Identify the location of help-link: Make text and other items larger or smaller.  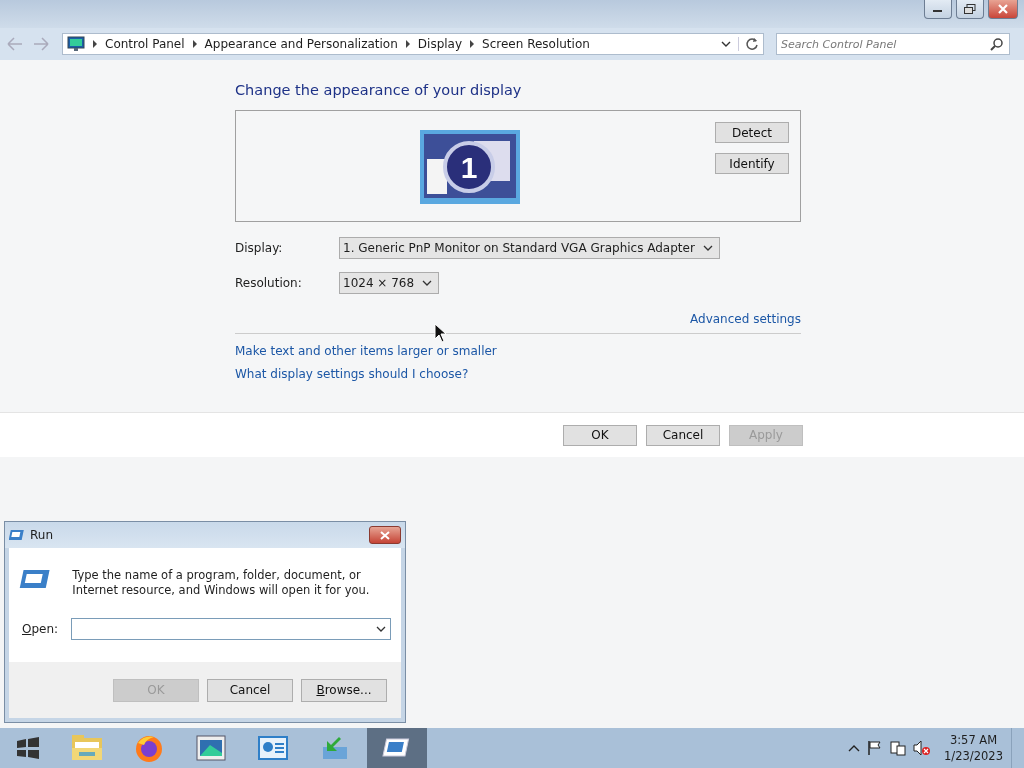
(366, 351).